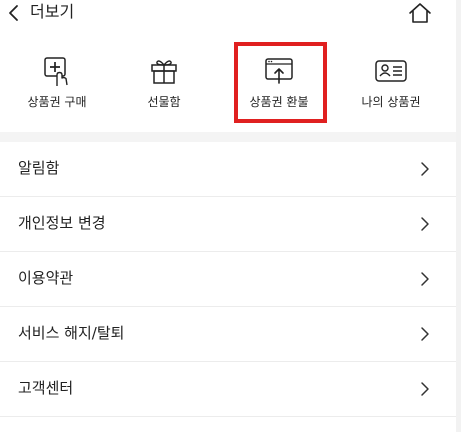 Image resolution: width=461 pixels, height=432 pixels. Describe the element at coordinates (39, 168) in the screenshot. I see `menu-item-label: 알림함` at that location.